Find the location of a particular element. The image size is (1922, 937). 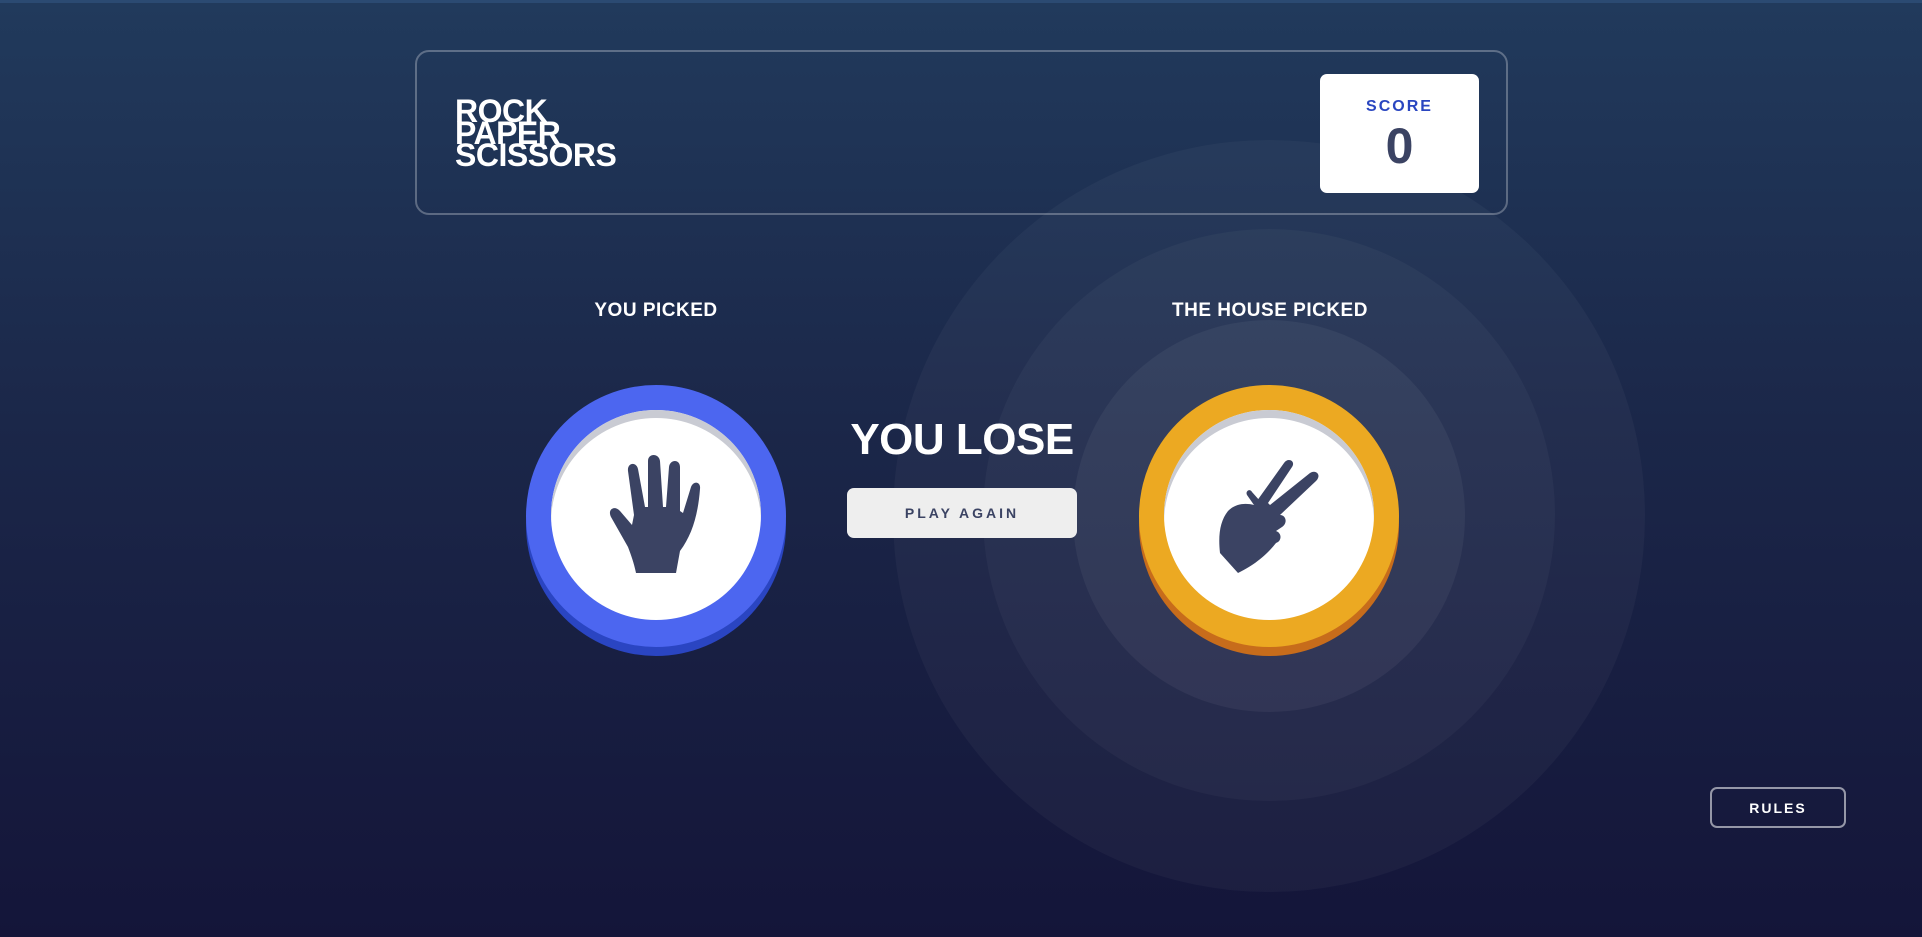

game-logo: ROCK PAPER SCISSORS is located at coordinates (536, 134).